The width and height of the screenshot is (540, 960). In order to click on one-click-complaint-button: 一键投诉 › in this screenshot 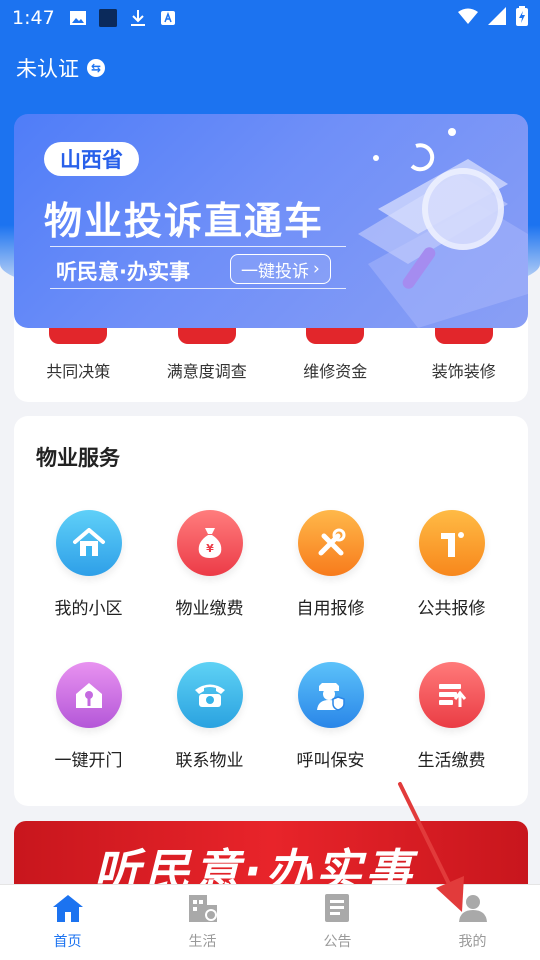, I will do `click(280, 269)`.